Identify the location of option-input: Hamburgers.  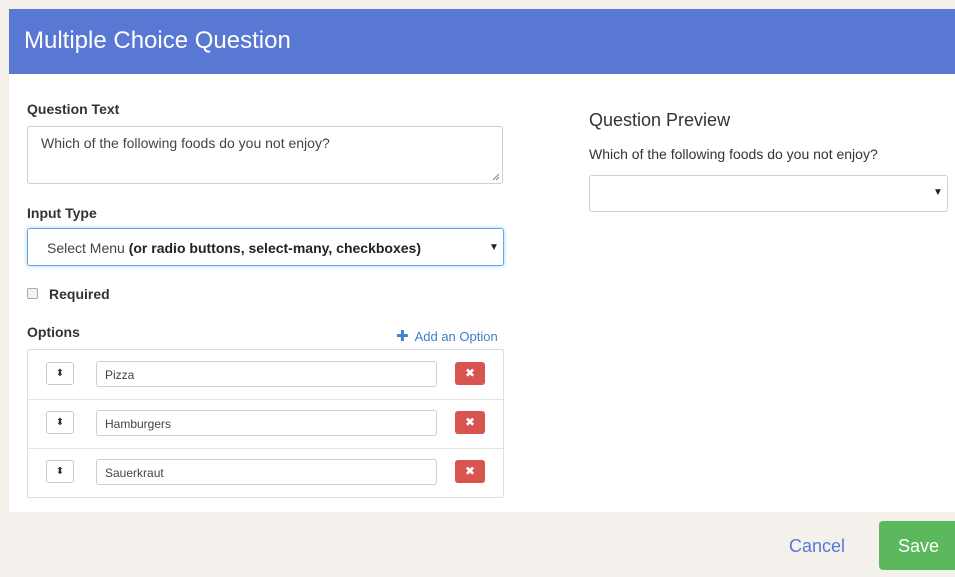
(266, 423).